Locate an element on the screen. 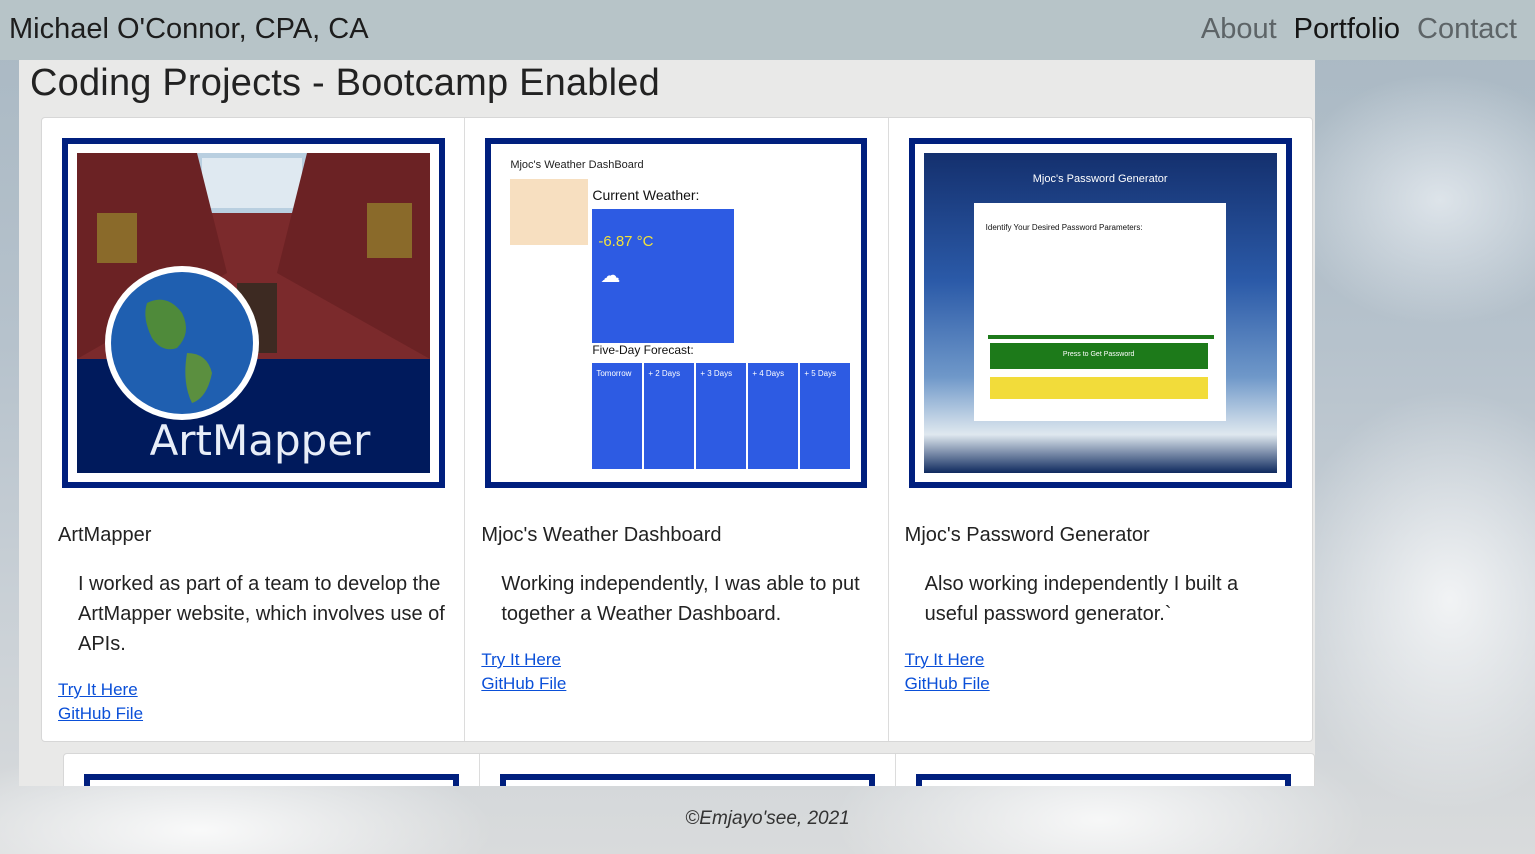 Image resolution: width=1535 pixels, height=854 pixels. weather-thumb-current-box: -6.87 °C ☁ is located at coordinates (663, 276).